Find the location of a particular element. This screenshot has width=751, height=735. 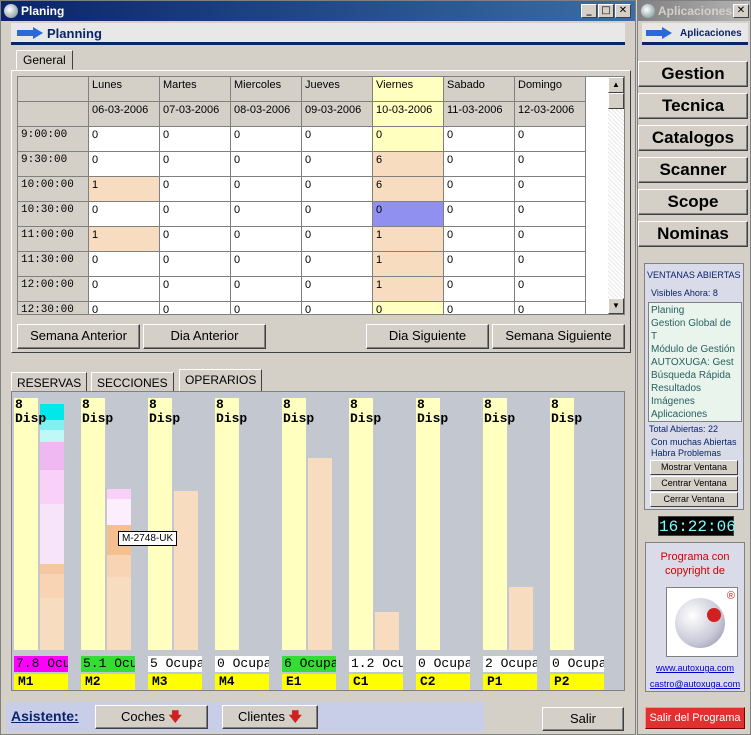

list-item: AUTOXUGA: Gest is located at coordinates (695, 362).